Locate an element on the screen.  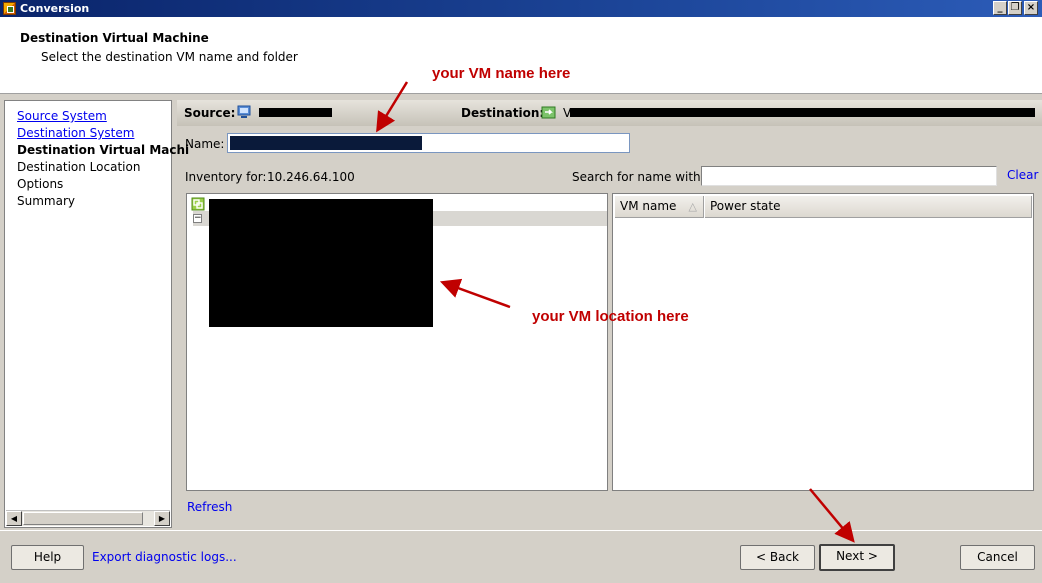
page-title: Destination Virtual Machine is located at coordinates (114, 38).